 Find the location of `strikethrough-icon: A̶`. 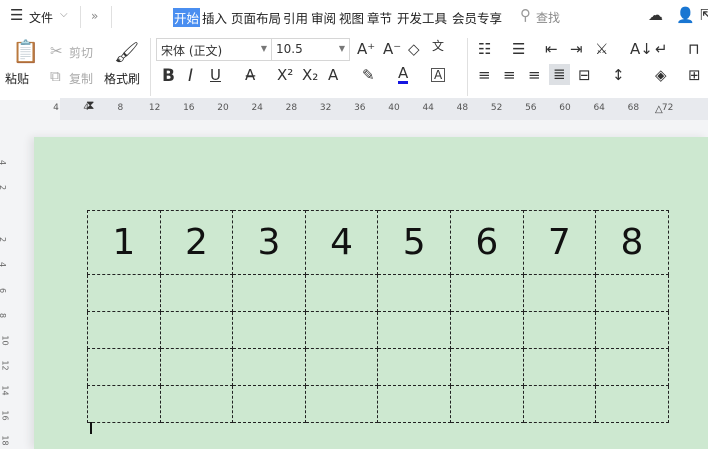

strikethrough-icon: A̶ is located at coordinates (250, 75).